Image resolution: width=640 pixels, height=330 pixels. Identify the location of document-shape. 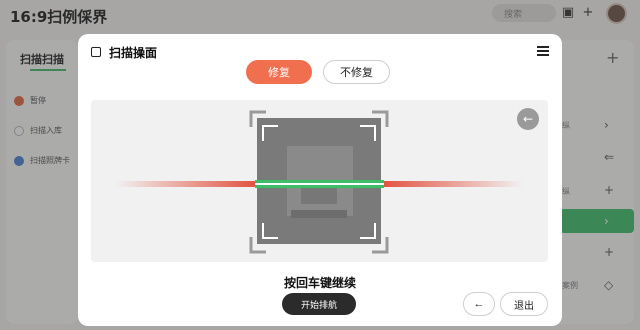
(319, 214).